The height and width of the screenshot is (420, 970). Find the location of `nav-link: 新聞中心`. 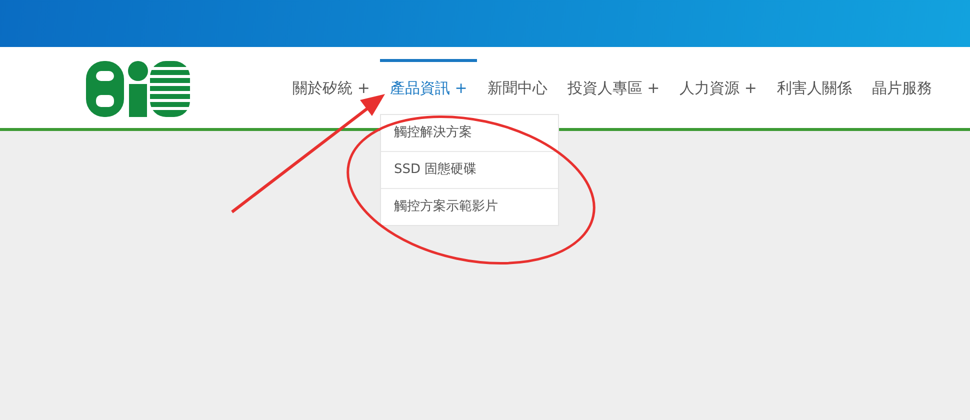

nav-link: 新聞中心 is located at coordinates (517, 79).